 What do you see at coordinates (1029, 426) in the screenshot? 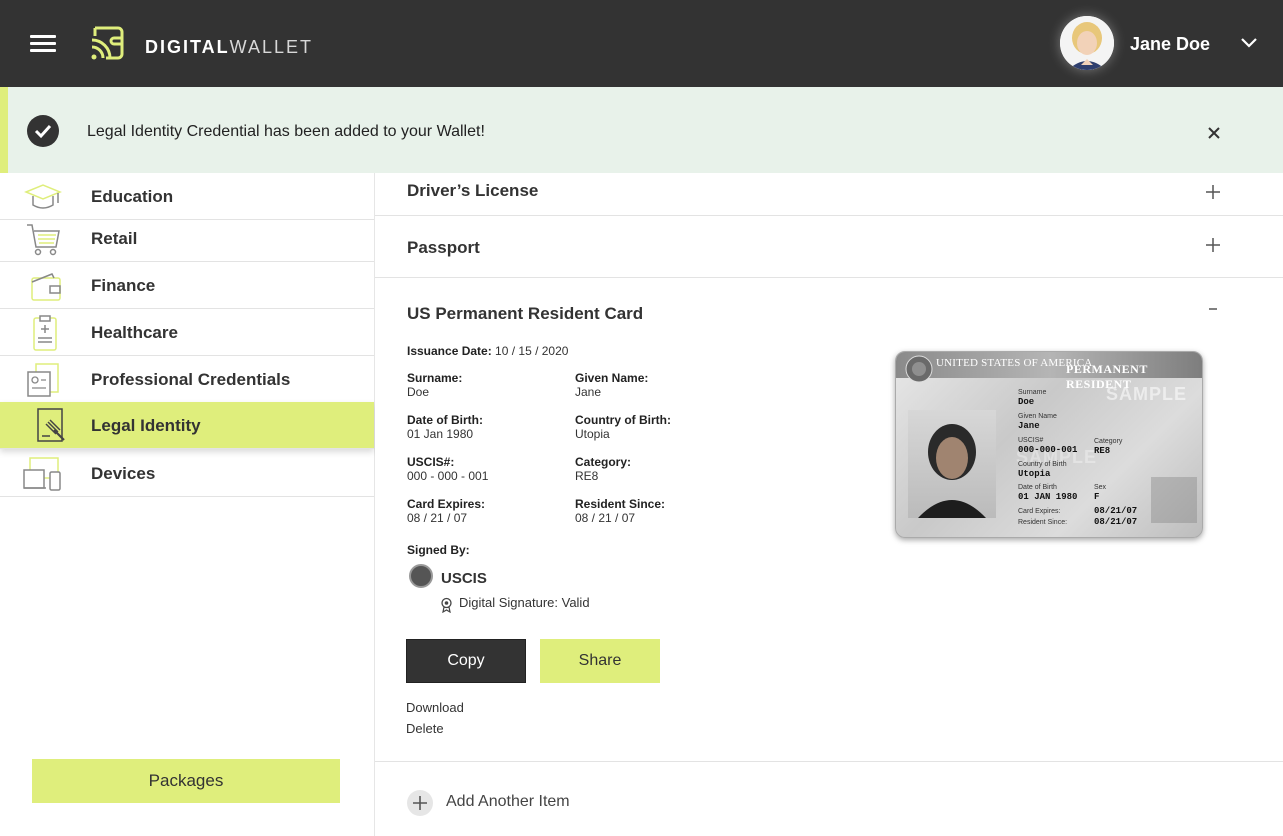
I see `card-value: Jane` at bounding box center [1029, 426].